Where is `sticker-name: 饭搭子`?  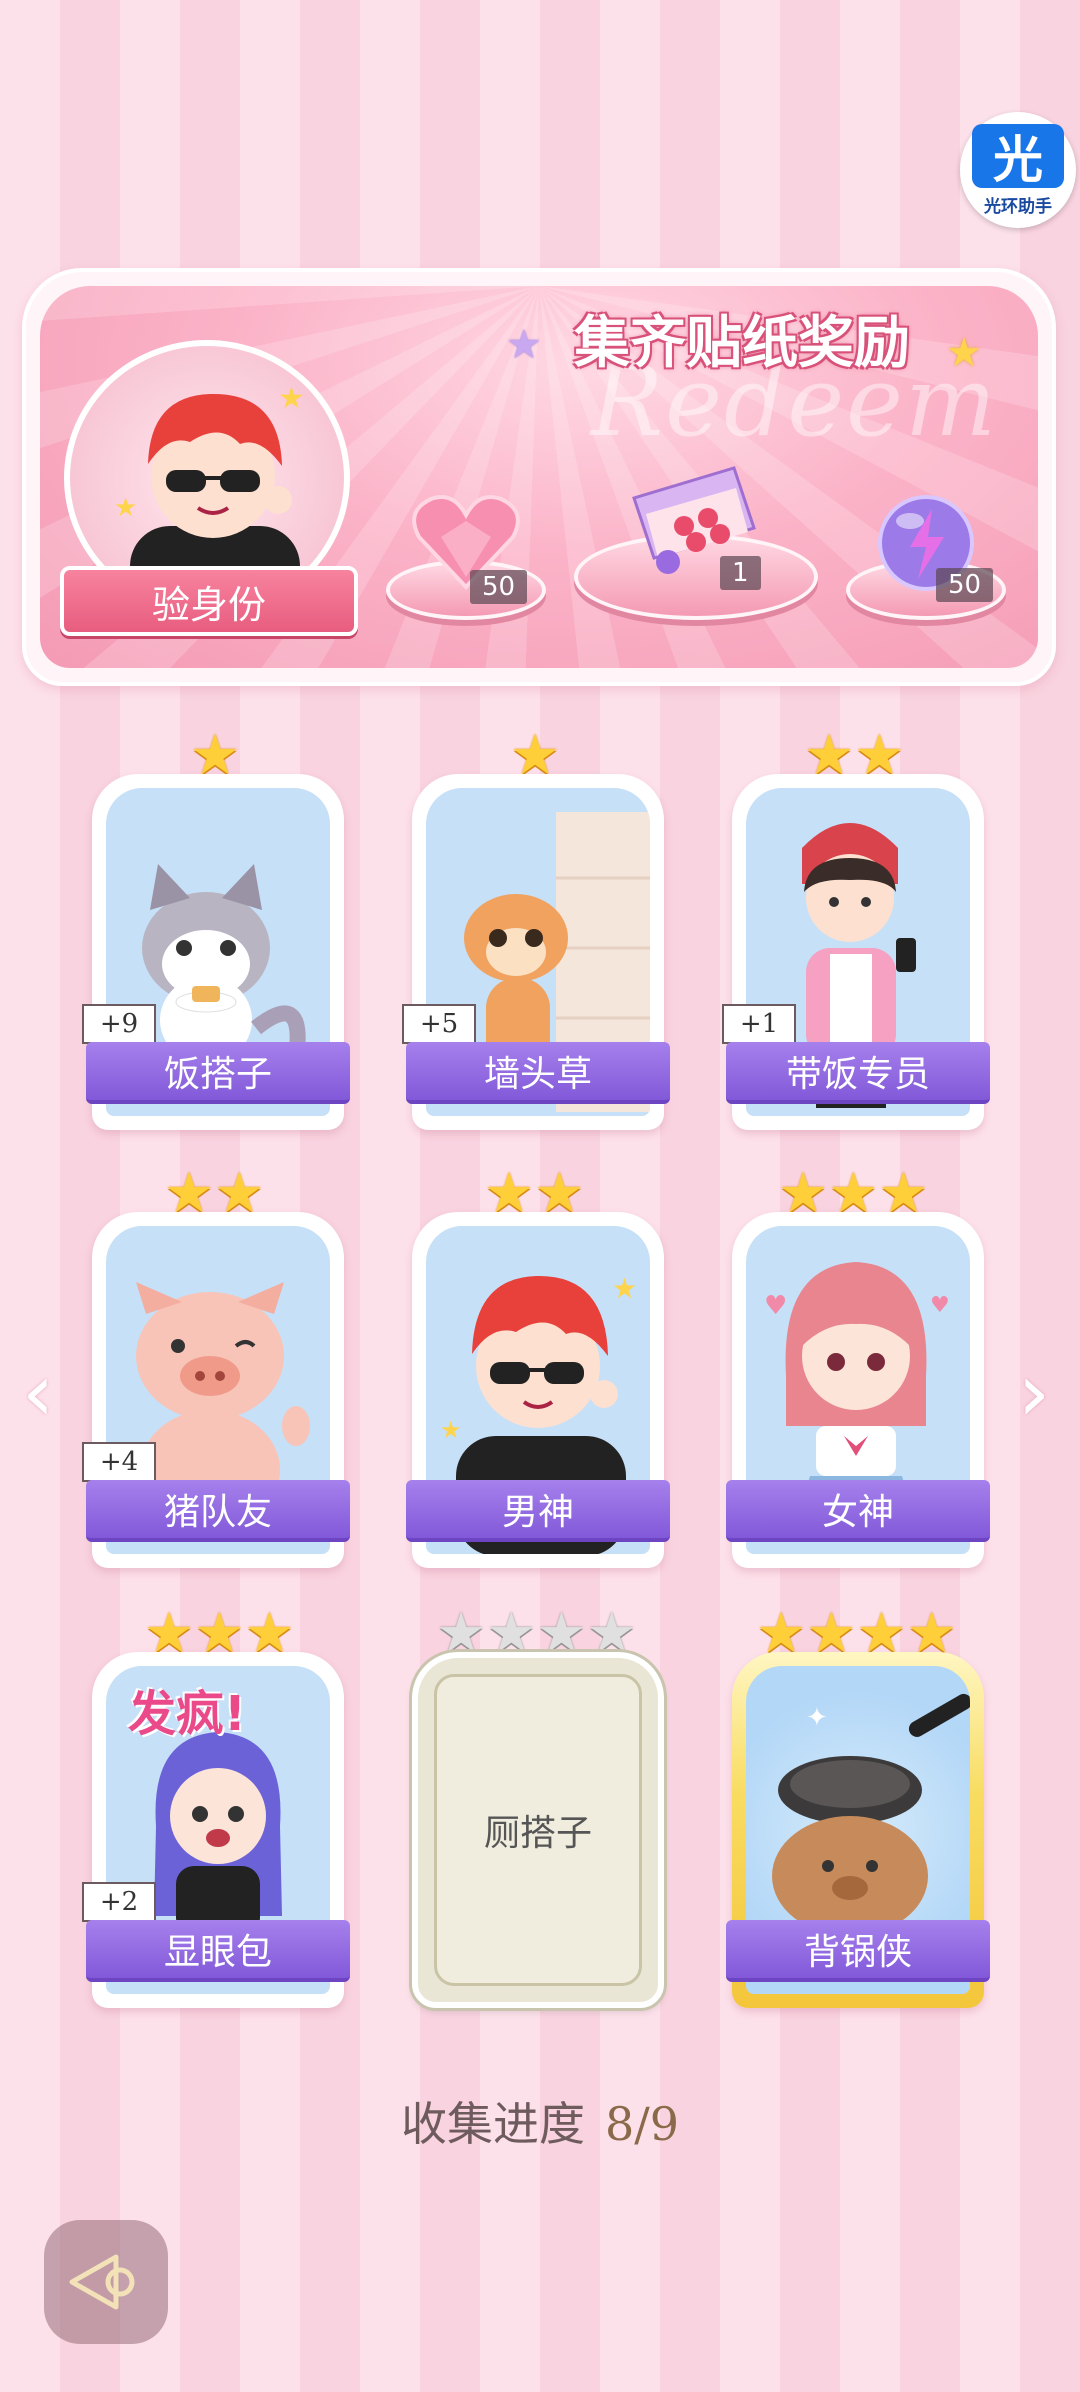 sticker-name: 饭搭子 is located at coordinates (218, 1073).